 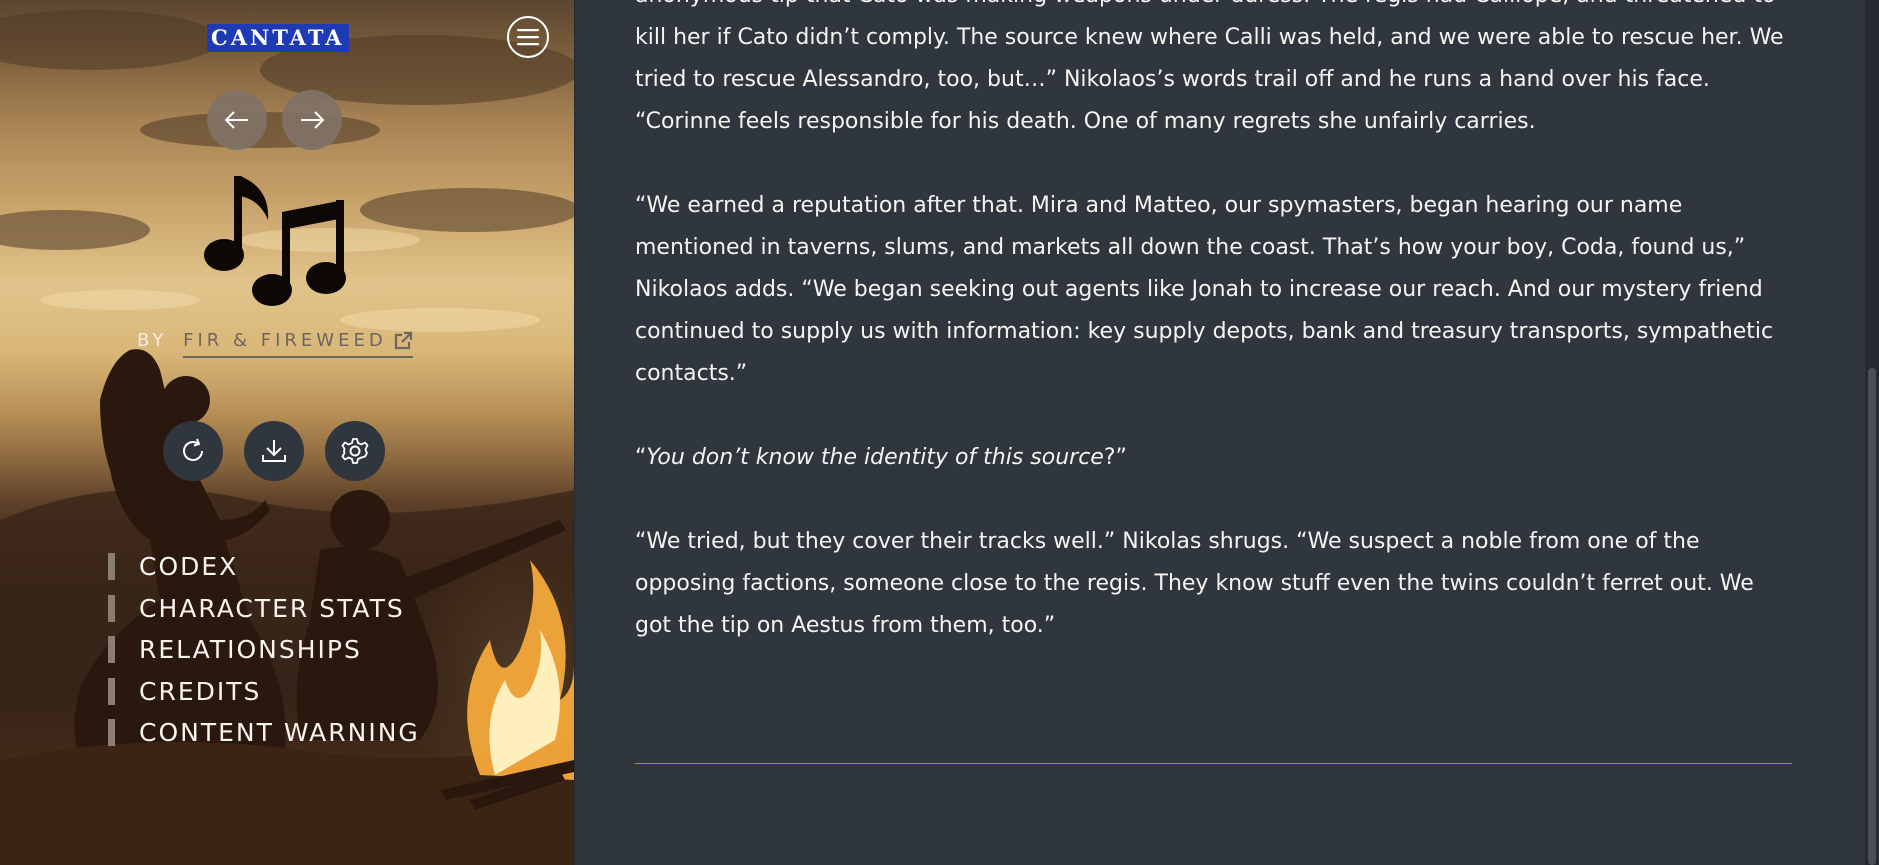 I want to click on gear-icon, so click(x=355, y=451).